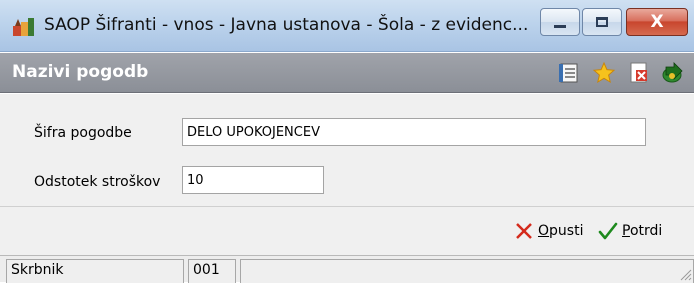 This screenshot has width=694, height=283. What do you see at coordinates (608, 231) in the screenshot?
I see `green-check-icon` at bounding box center [608, 231].